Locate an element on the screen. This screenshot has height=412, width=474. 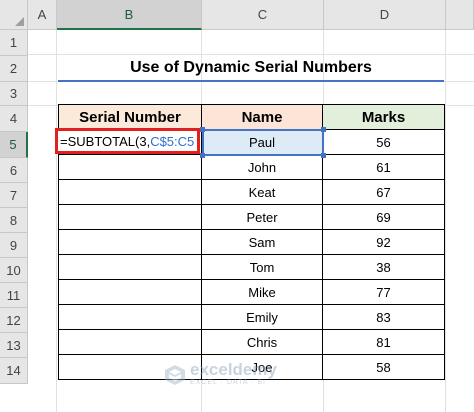
cell-marks: 38 is located at coordinates (383, 267).